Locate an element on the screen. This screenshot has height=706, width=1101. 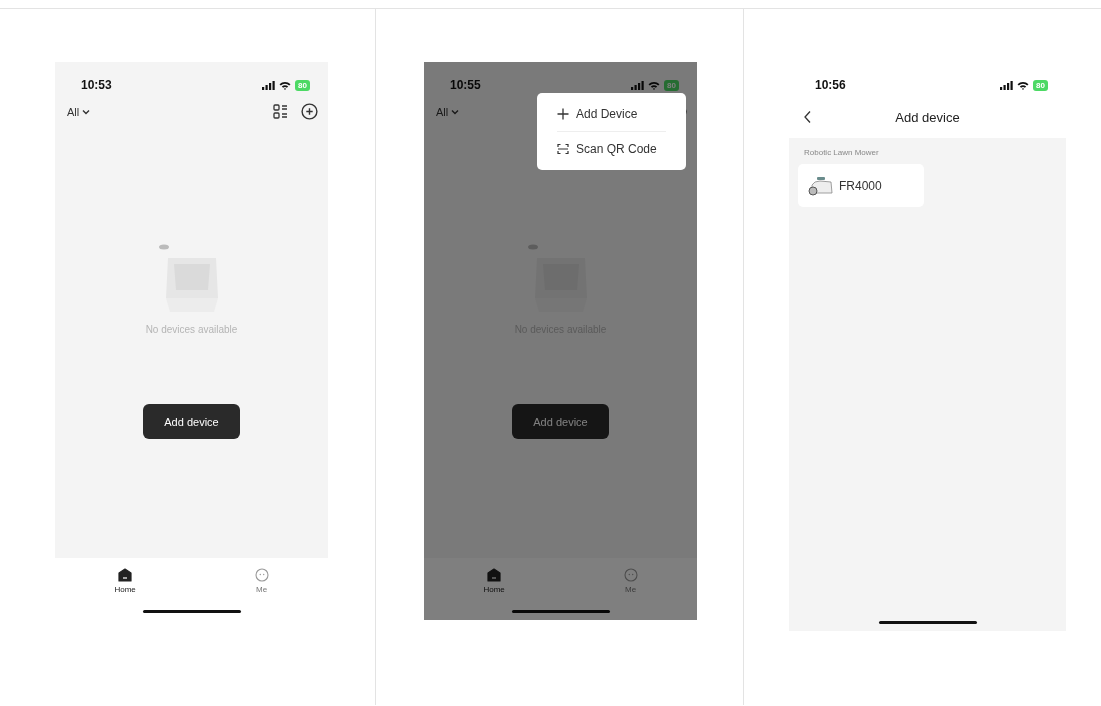
category-label: Robotic Lawn Mower is located at coordinates (841, 152).